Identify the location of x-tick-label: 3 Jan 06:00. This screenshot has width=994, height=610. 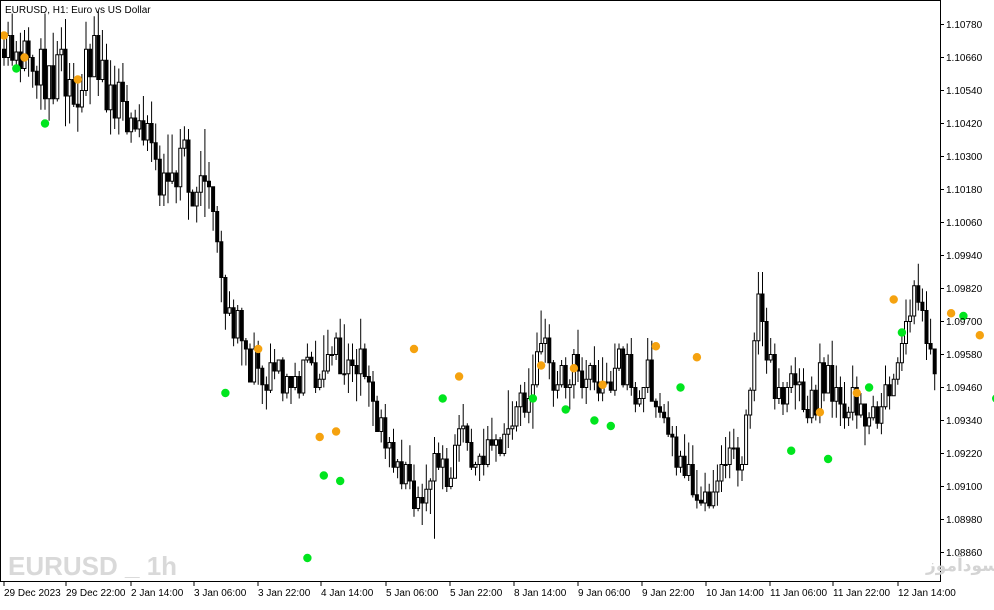
(220, 593).